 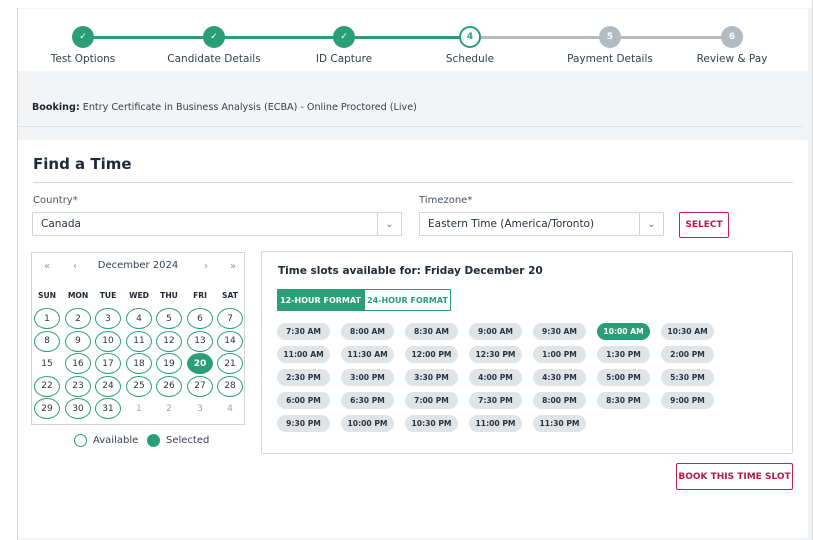 I want to click on time-slot: 11:30 AM, so click(x=367, y=354).